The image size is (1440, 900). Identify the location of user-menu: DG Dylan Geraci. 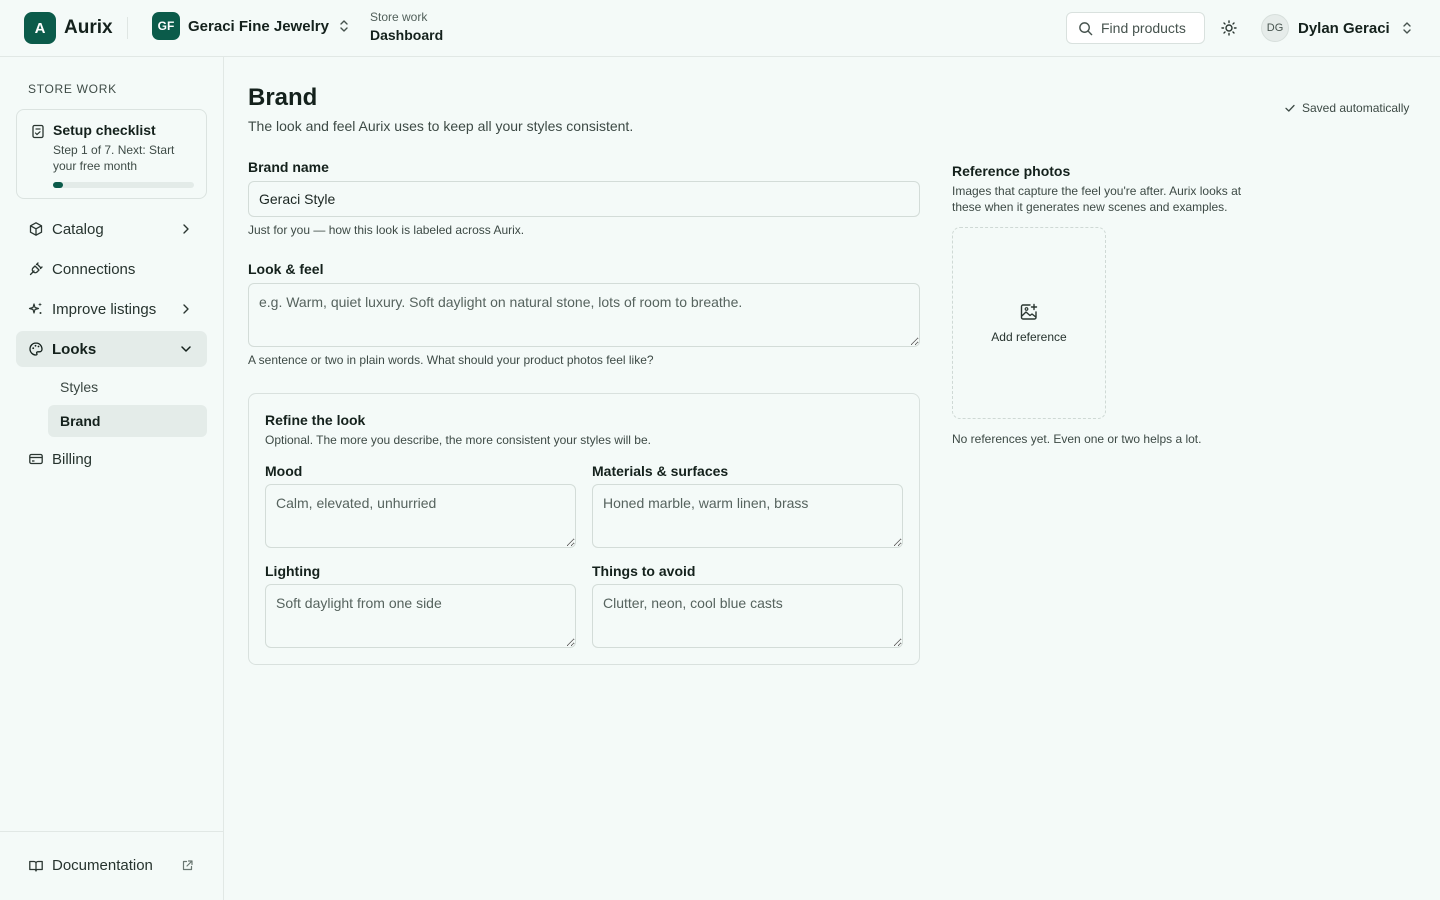
(1336, 28).